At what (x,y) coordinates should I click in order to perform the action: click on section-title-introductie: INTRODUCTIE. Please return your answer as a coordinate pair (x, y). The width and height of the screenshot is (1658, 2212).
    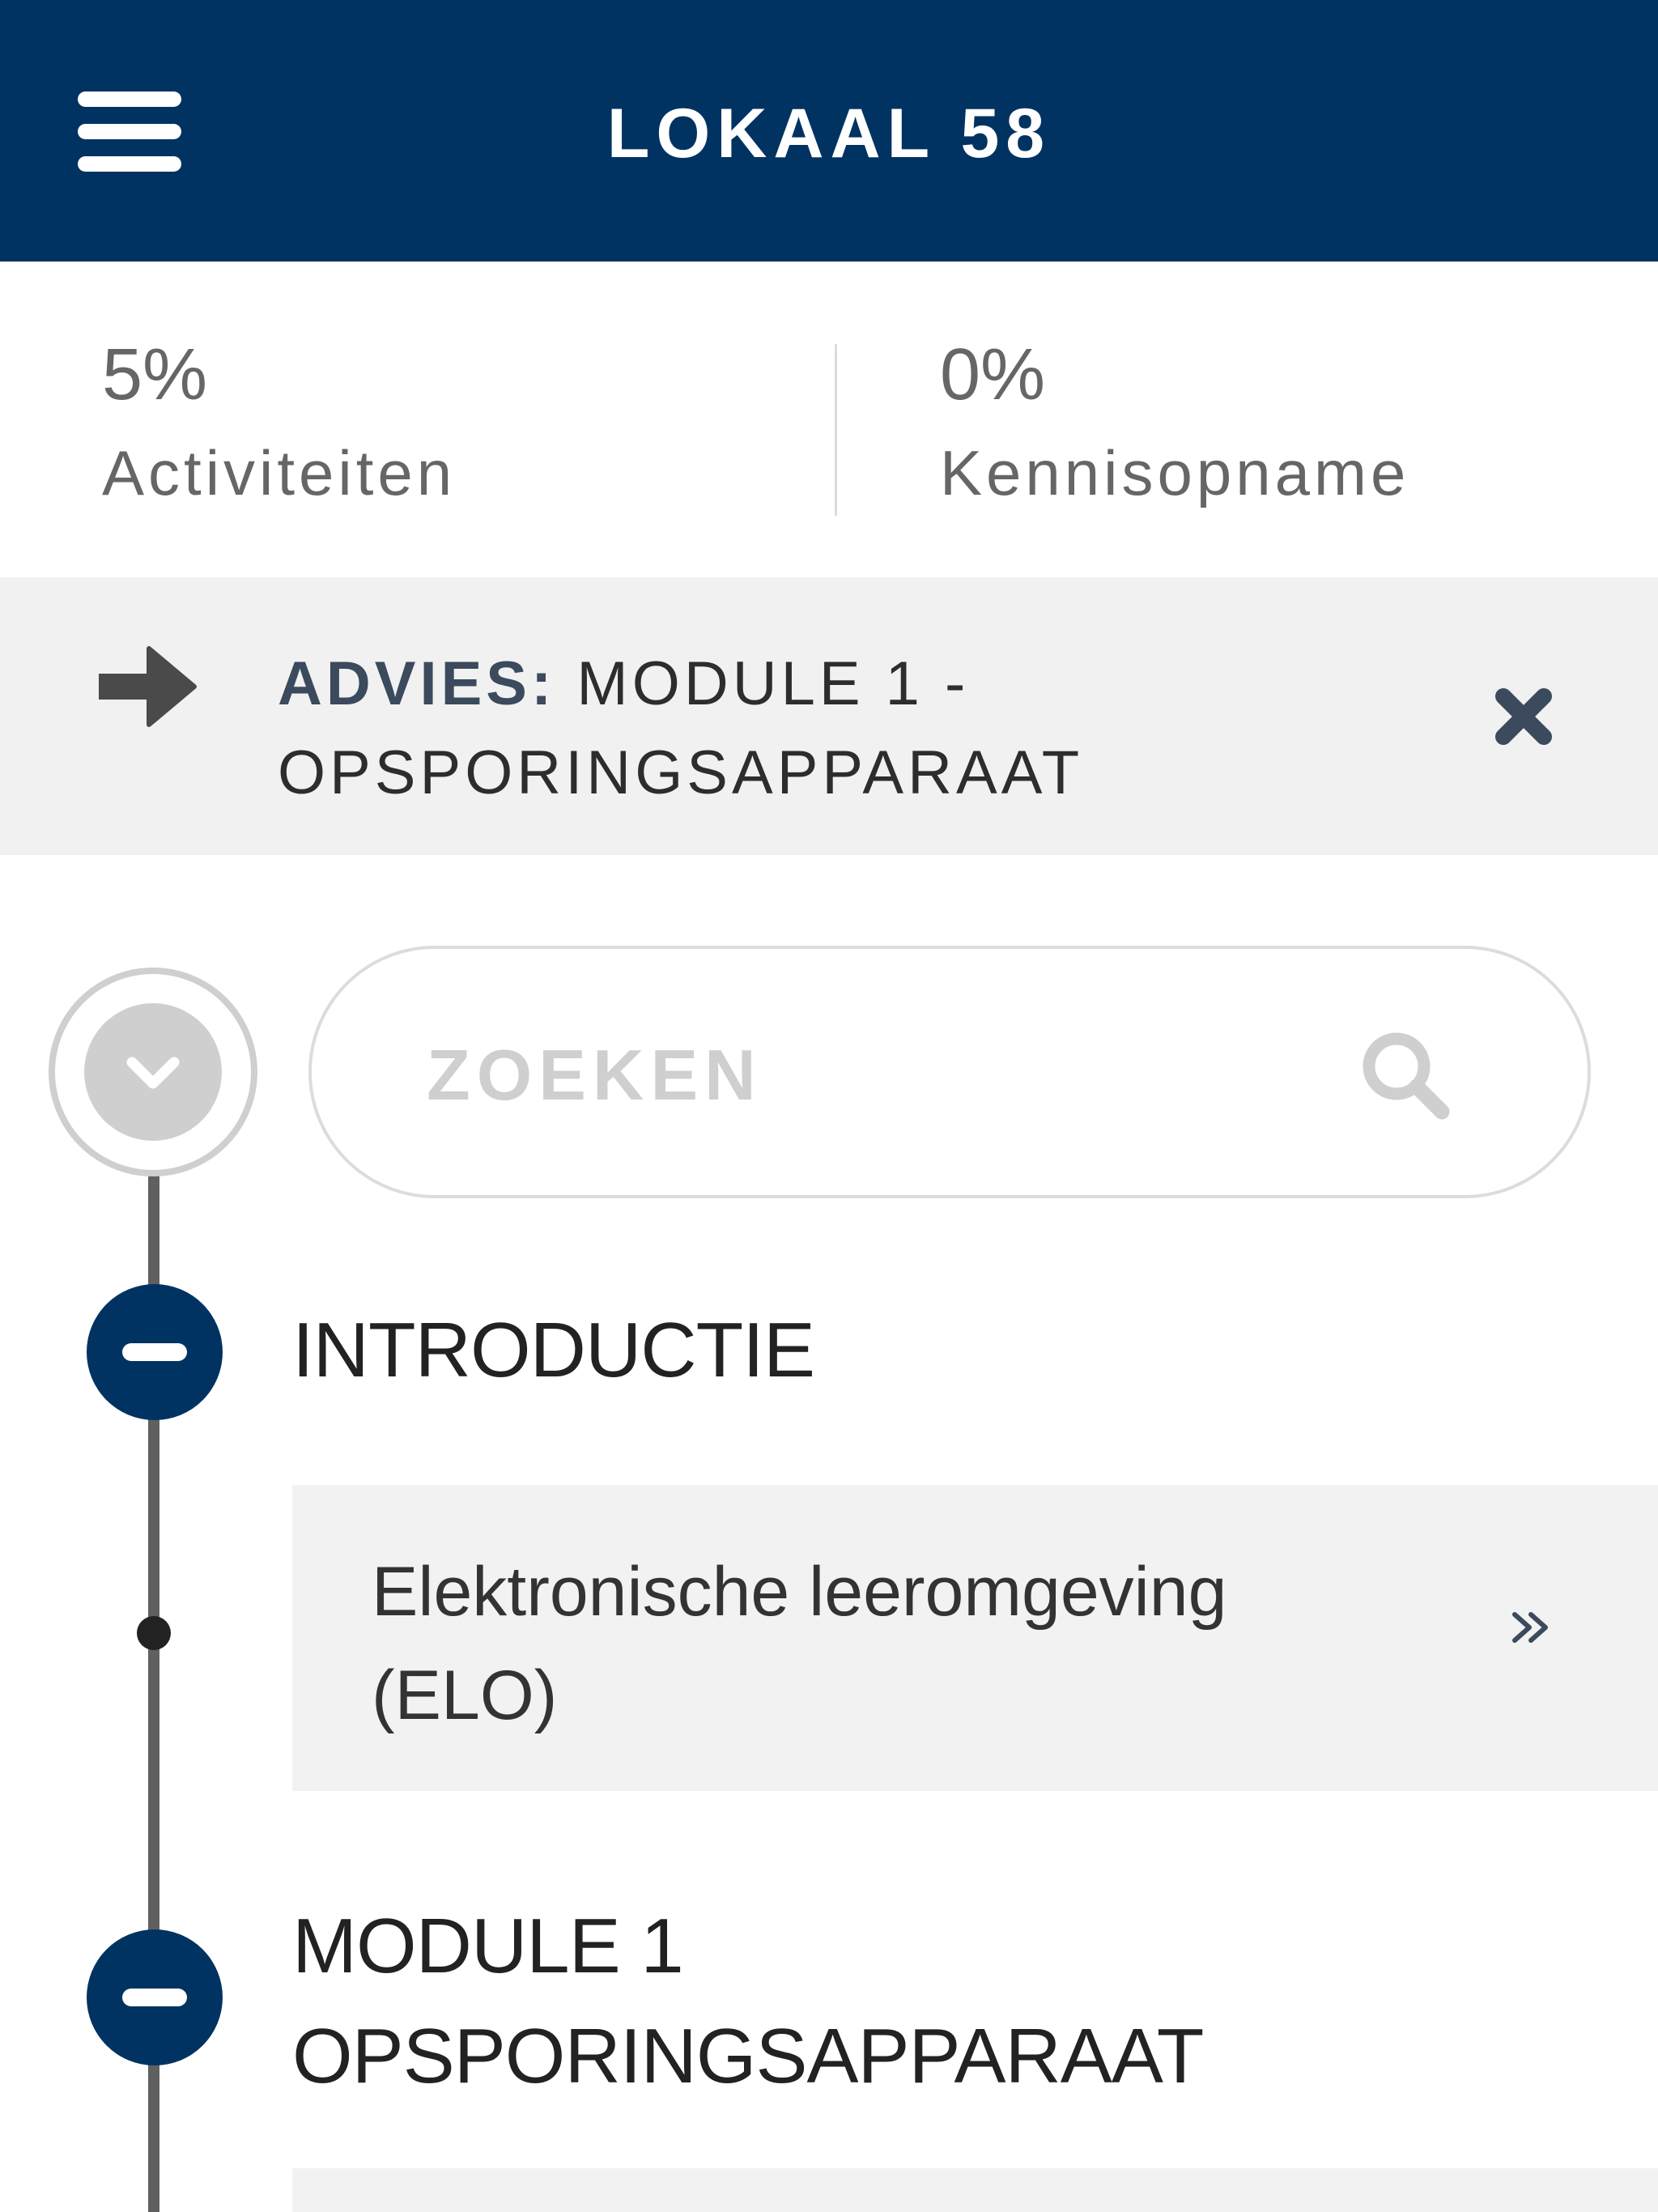
    Looking at the image, I should click on (553, 1351).